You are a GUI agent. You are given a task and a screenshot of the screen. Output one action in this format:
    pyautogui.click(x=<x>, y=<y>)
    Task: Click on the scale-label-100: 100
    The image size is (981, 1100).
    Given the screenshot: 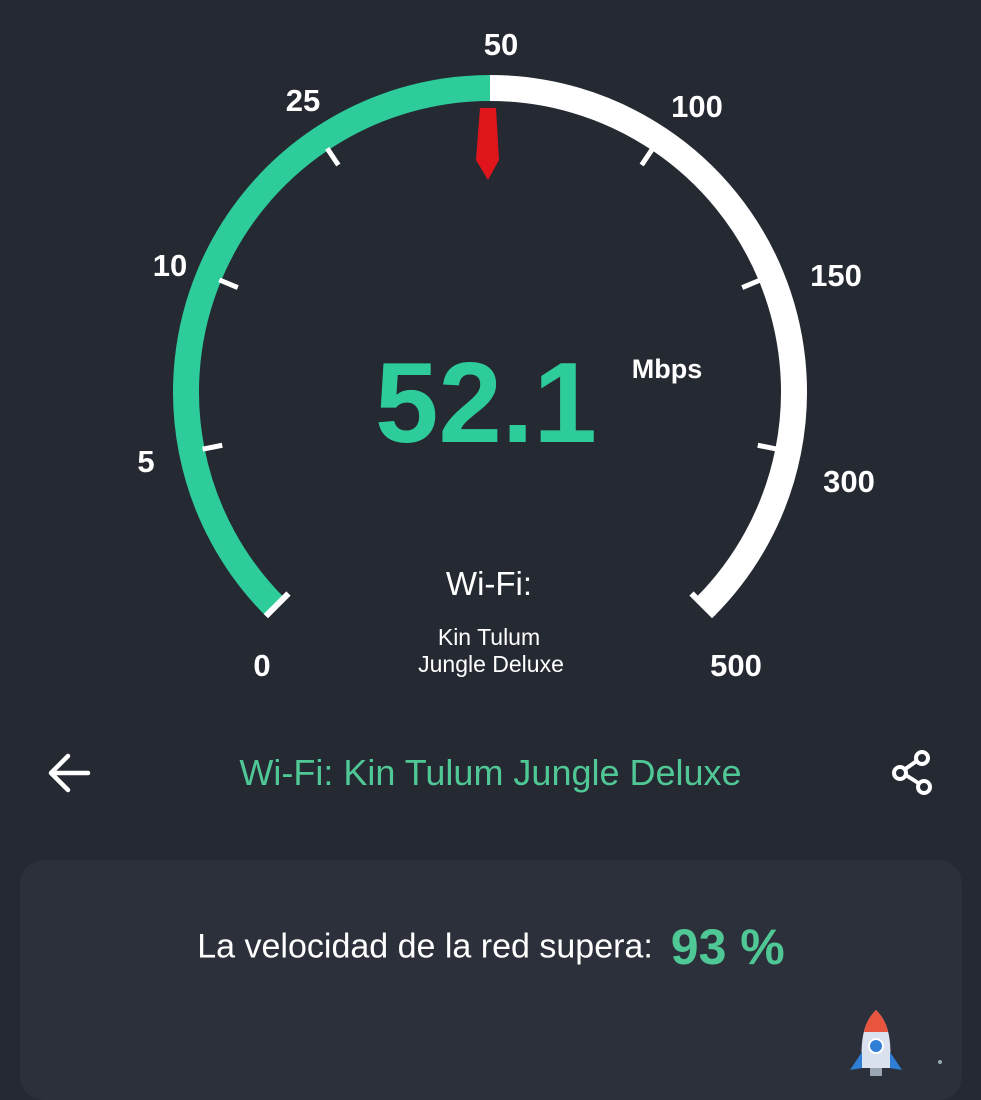 What is the action you would take?
    pyautogui.click(x=697, y=106)
    